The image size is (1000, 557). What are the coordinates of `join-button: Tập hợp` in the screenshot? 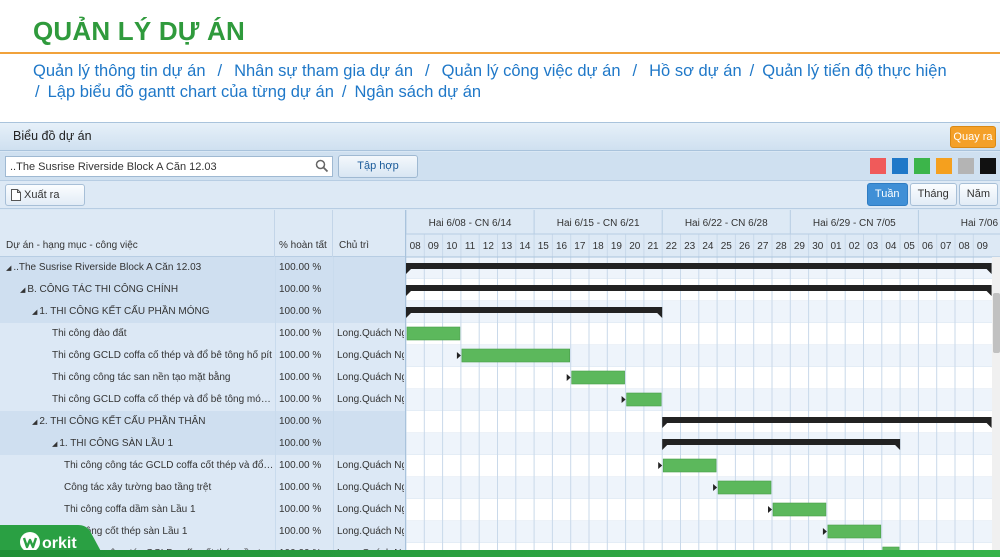 It's located at (378, 166).